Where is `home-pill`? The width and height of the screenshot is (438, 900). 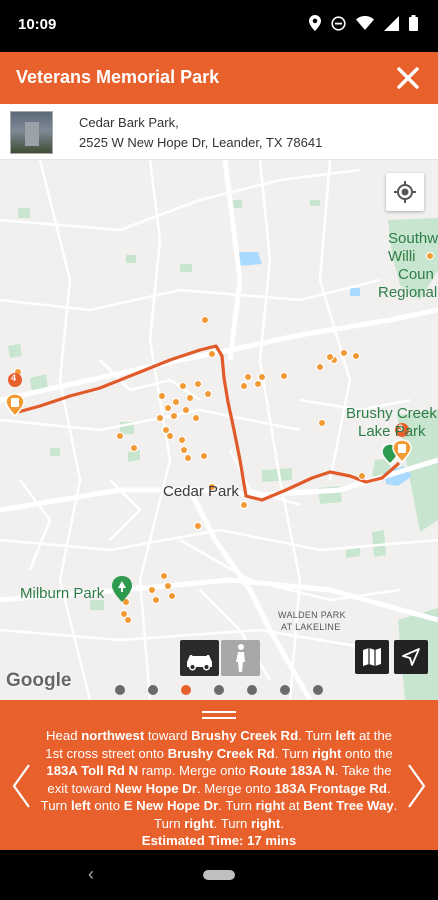 home-pill is located at coordinates (219, 875).